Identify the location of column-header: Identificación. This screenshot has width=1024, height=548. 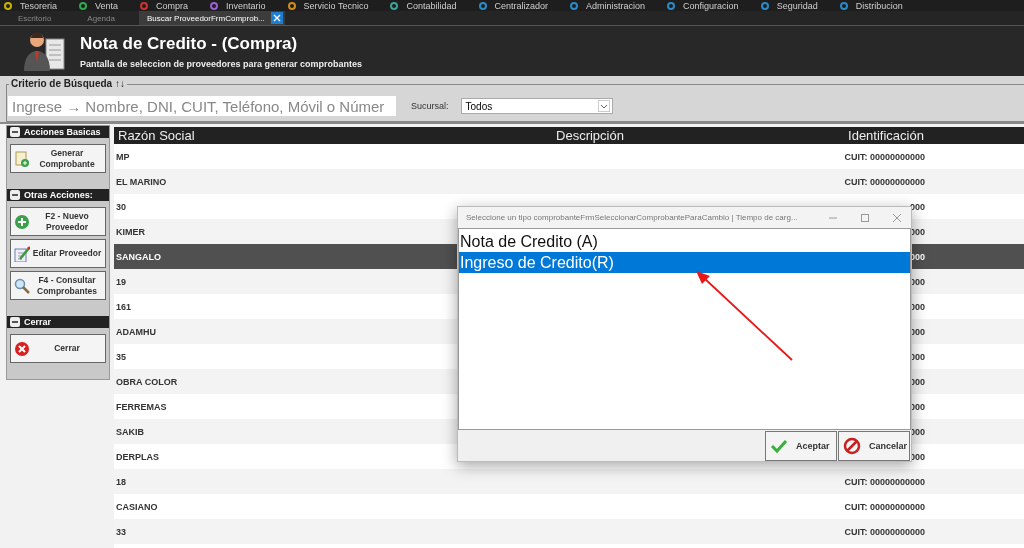
(886, 135).